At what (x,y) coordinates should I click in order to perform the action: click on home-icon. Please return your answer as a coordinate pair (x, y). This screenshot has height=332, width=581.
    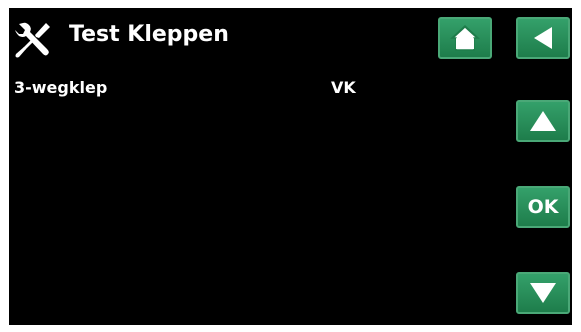
    Looking at the image, I should click on (465, 37).